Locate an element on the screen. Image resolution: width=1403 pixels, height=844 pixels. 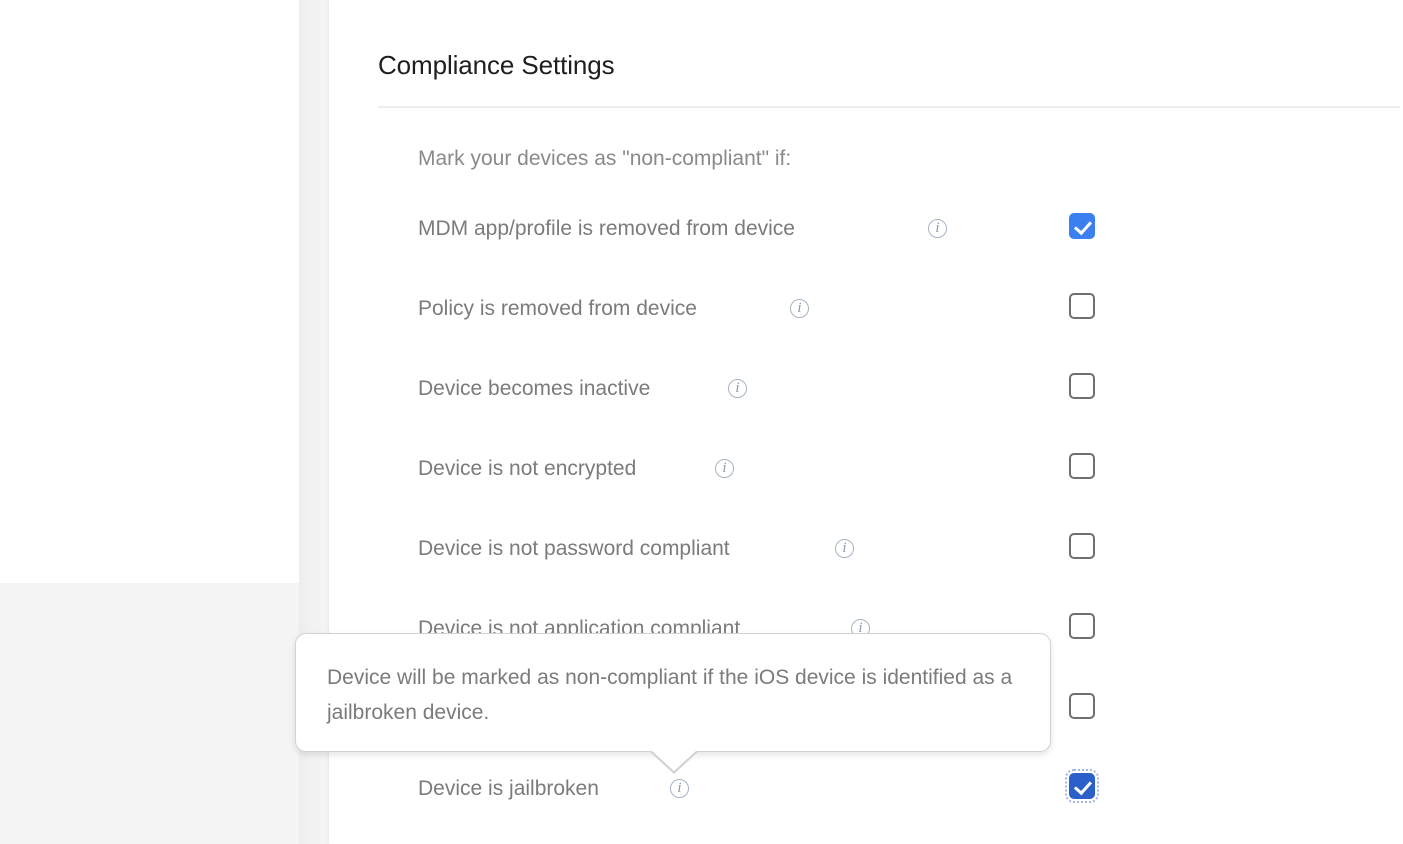
setting-checkbox-not-encrypted is located at coordinates (1082, 466).